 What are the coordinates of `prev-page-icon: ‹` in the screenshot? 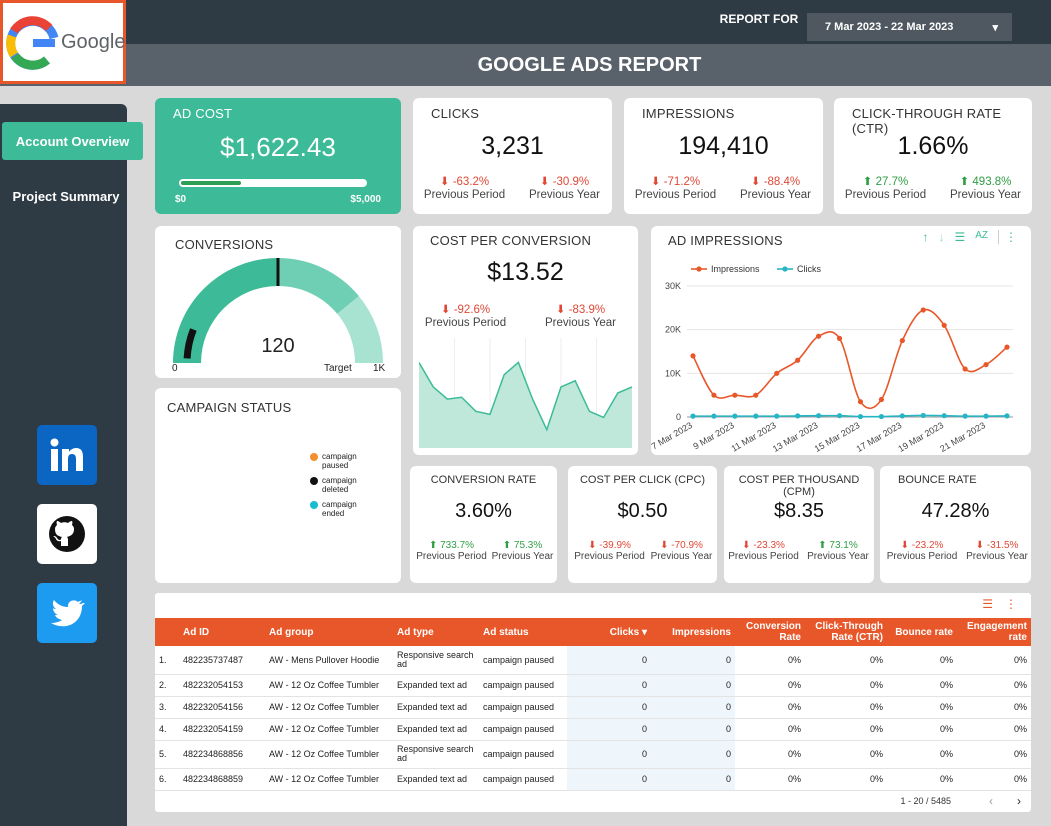 It's located at (991, 801).